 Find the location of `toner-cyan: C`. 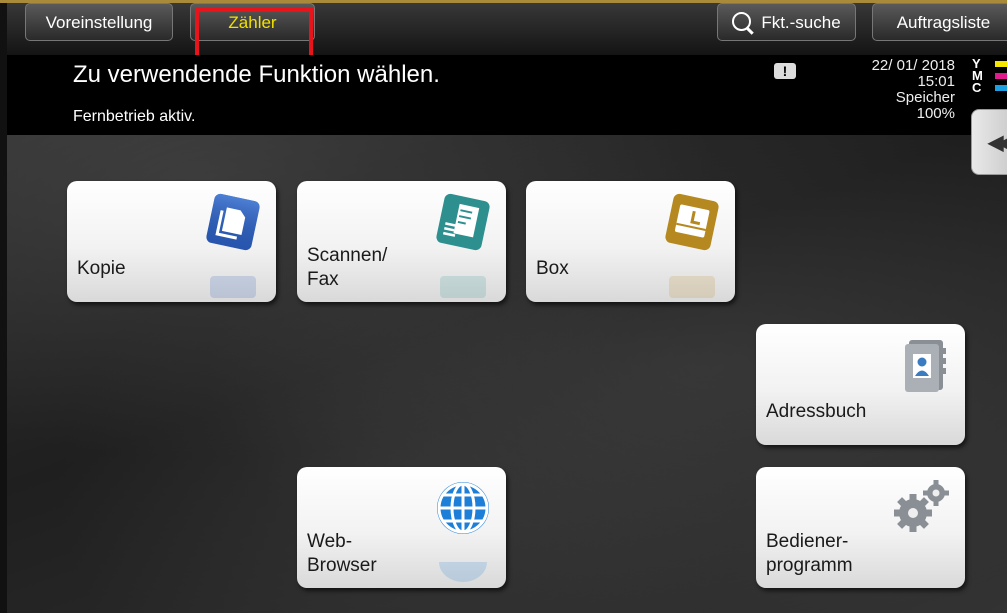

toner-cyan: C is located at coordinates (989, 87).